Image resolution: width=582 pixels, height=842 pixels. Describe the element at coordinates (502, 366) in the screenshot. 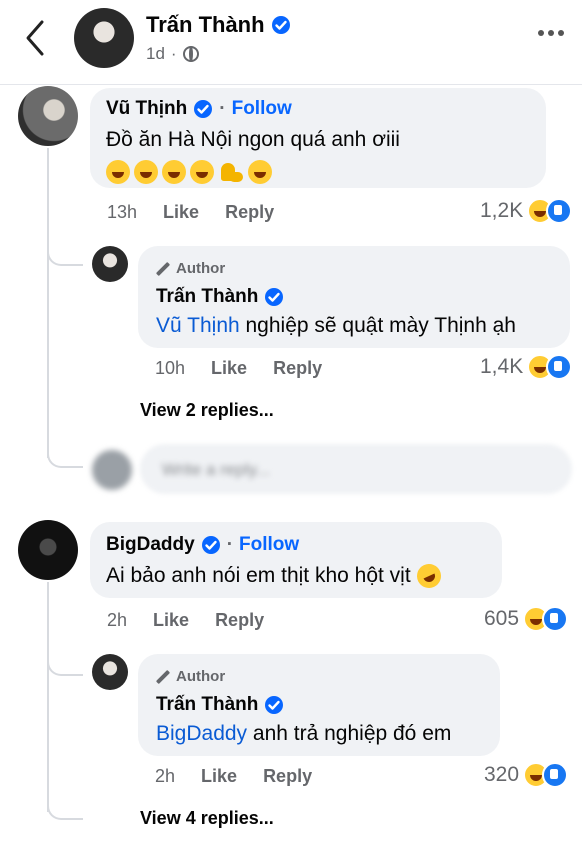

I see `reaction-count: 1,4K` at that location.